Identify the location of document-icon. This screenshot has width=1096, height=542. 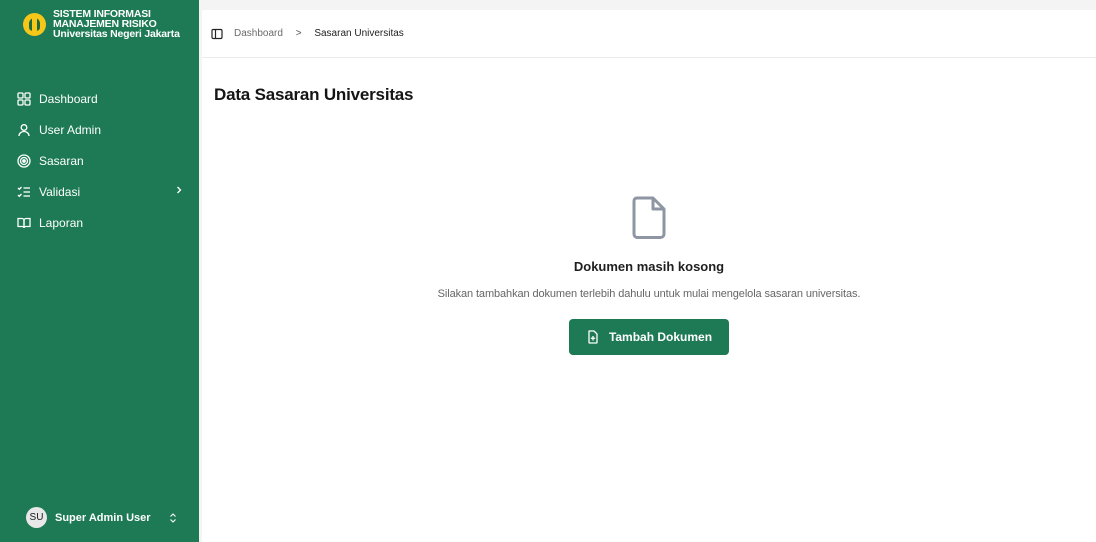
(649, 217).